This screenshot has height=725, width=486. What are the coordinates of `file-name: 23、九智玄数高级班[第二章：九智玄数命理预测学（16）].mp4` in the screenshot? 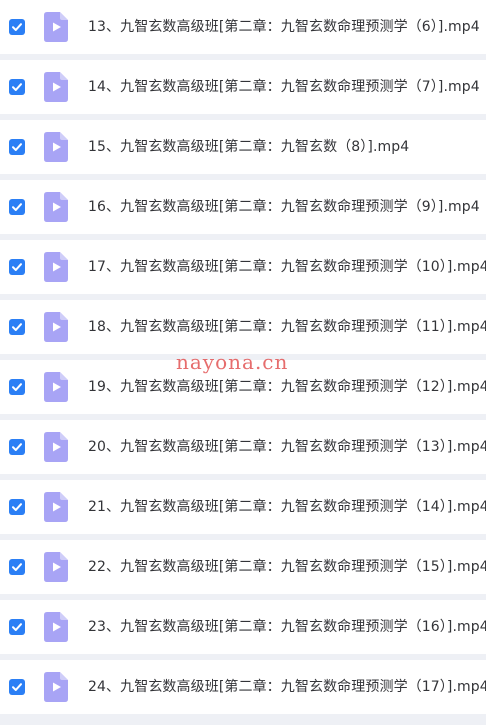 It's located at (287, 627).